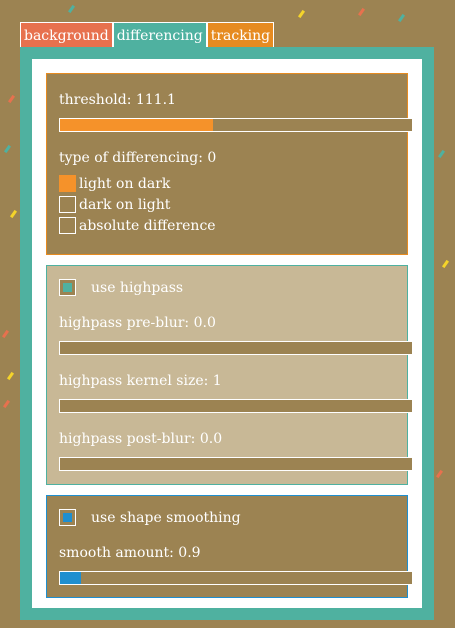 The width and height of the screenshot is (455, 628). Describe the element at coordinates (125, 205) in the screenshot. I see `dark-on-light-label: dark on light` at that location.